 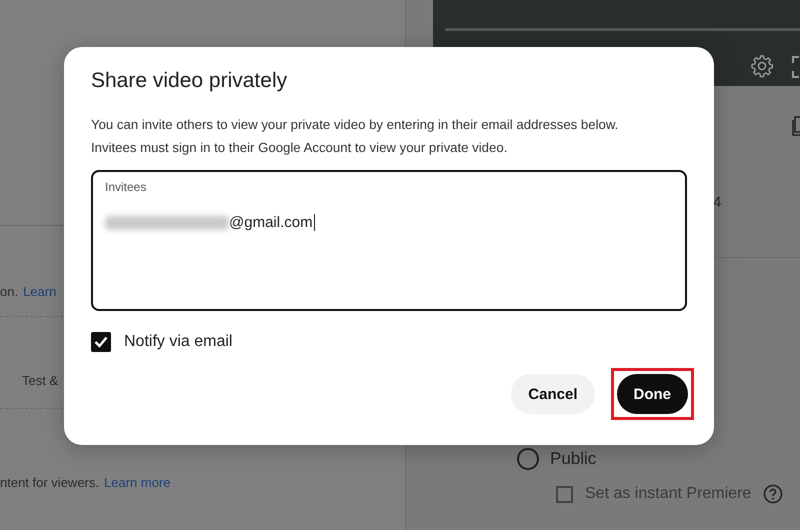 I want to click on help-icon, so click(x=773, y=494).